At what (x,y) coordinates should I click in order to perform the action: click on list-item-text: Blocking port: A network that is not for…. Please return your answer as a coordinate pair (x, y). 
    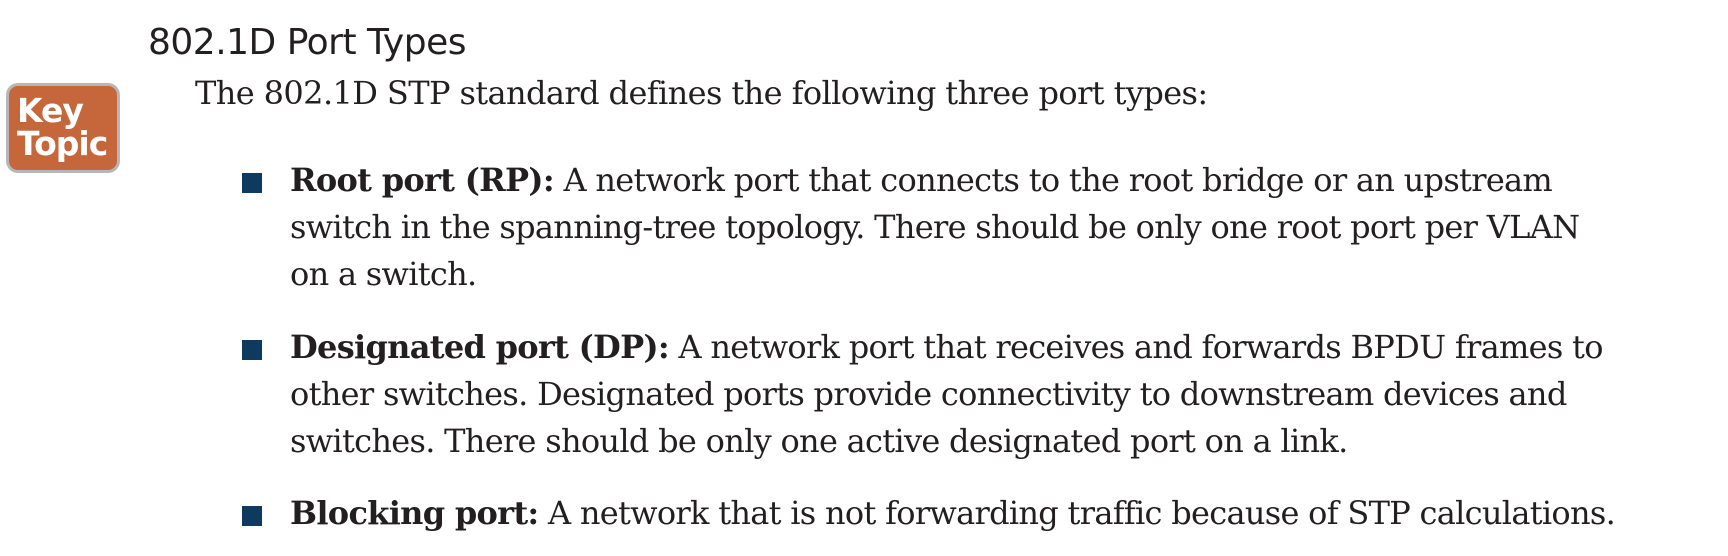
    Looking at the image, I should click on (980, 513).